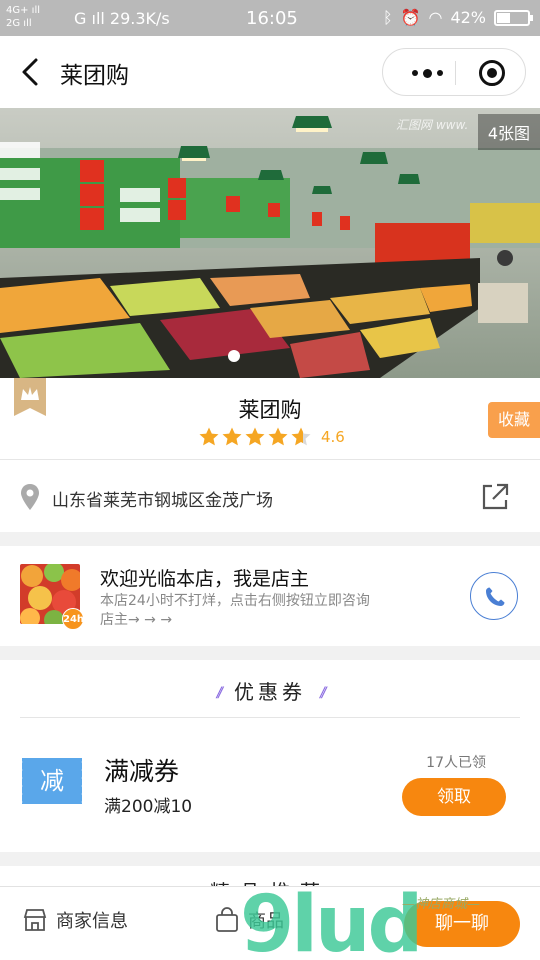 The height and width of the screenshot is (960, 540). What do you see at coordinates (270, 717) in the screenshot?
I see `section-divider` at bounding box center [270, 717].